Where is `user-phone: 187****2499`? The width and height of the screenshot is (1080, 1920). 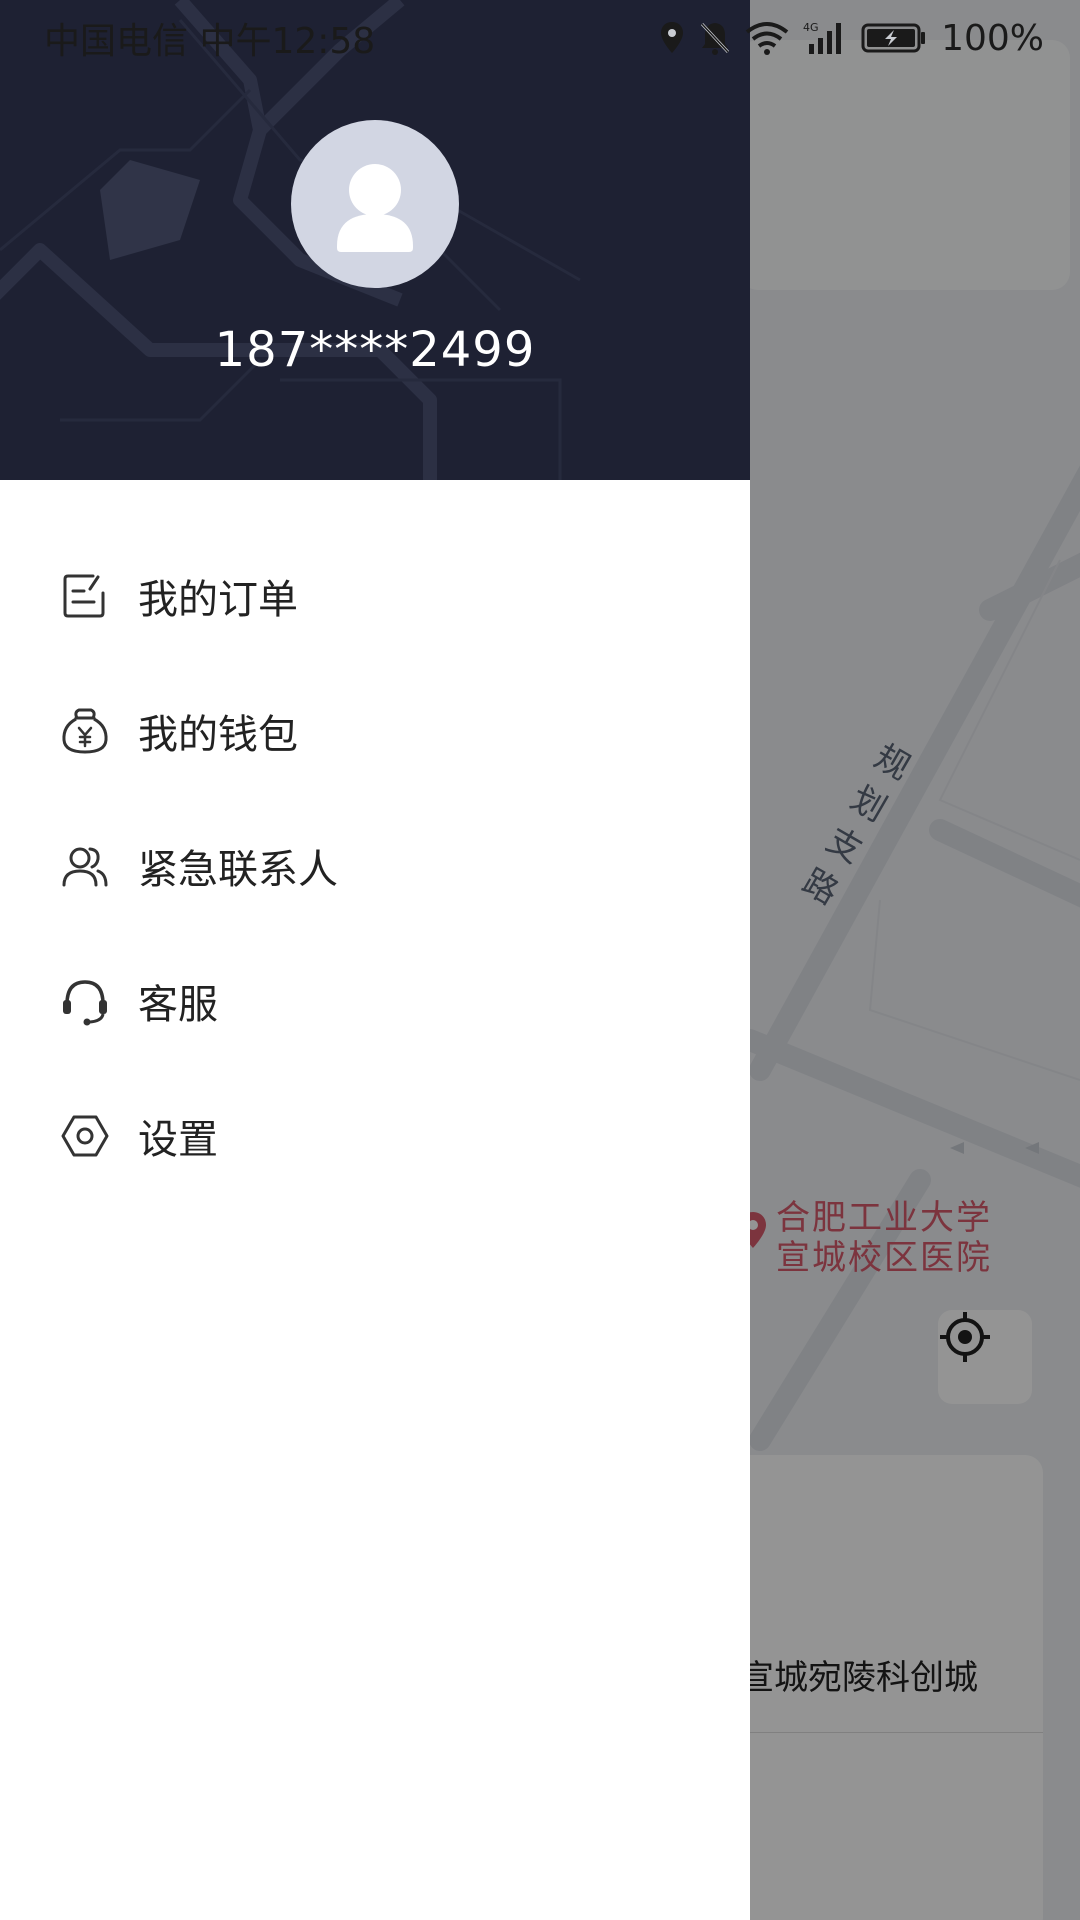
user-phone: 187****2499 is located at coordinates (375, 350).